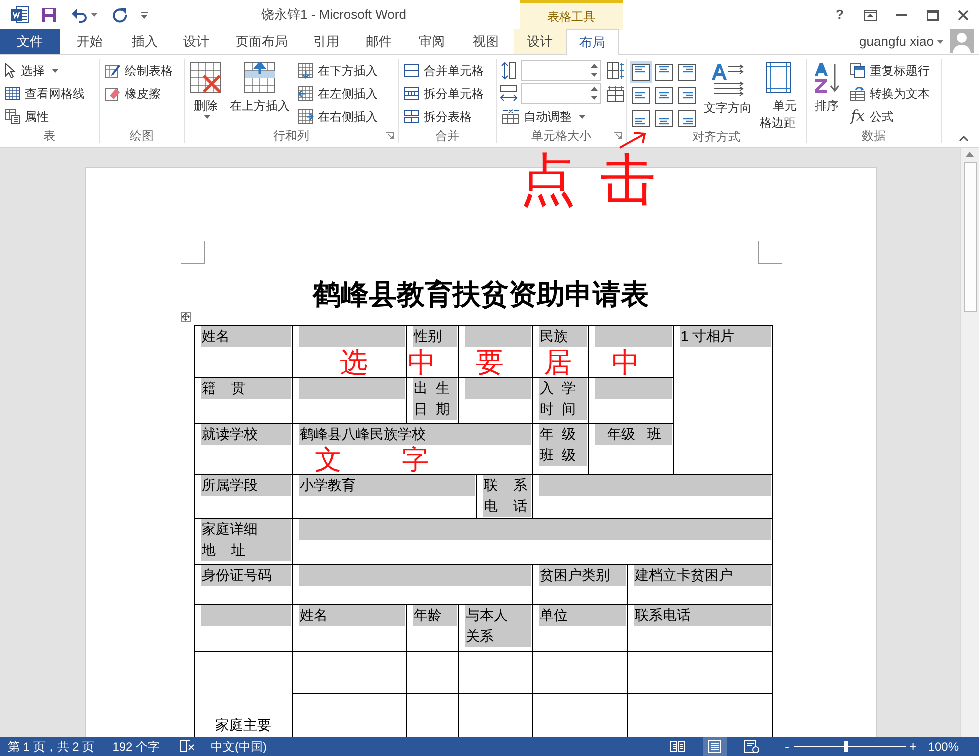 Image resolution: width=979 pixels, height=756 pixels. Describe the element at coordinates (901, 15) in the screenshot. I see `minimize-icon` at that location.